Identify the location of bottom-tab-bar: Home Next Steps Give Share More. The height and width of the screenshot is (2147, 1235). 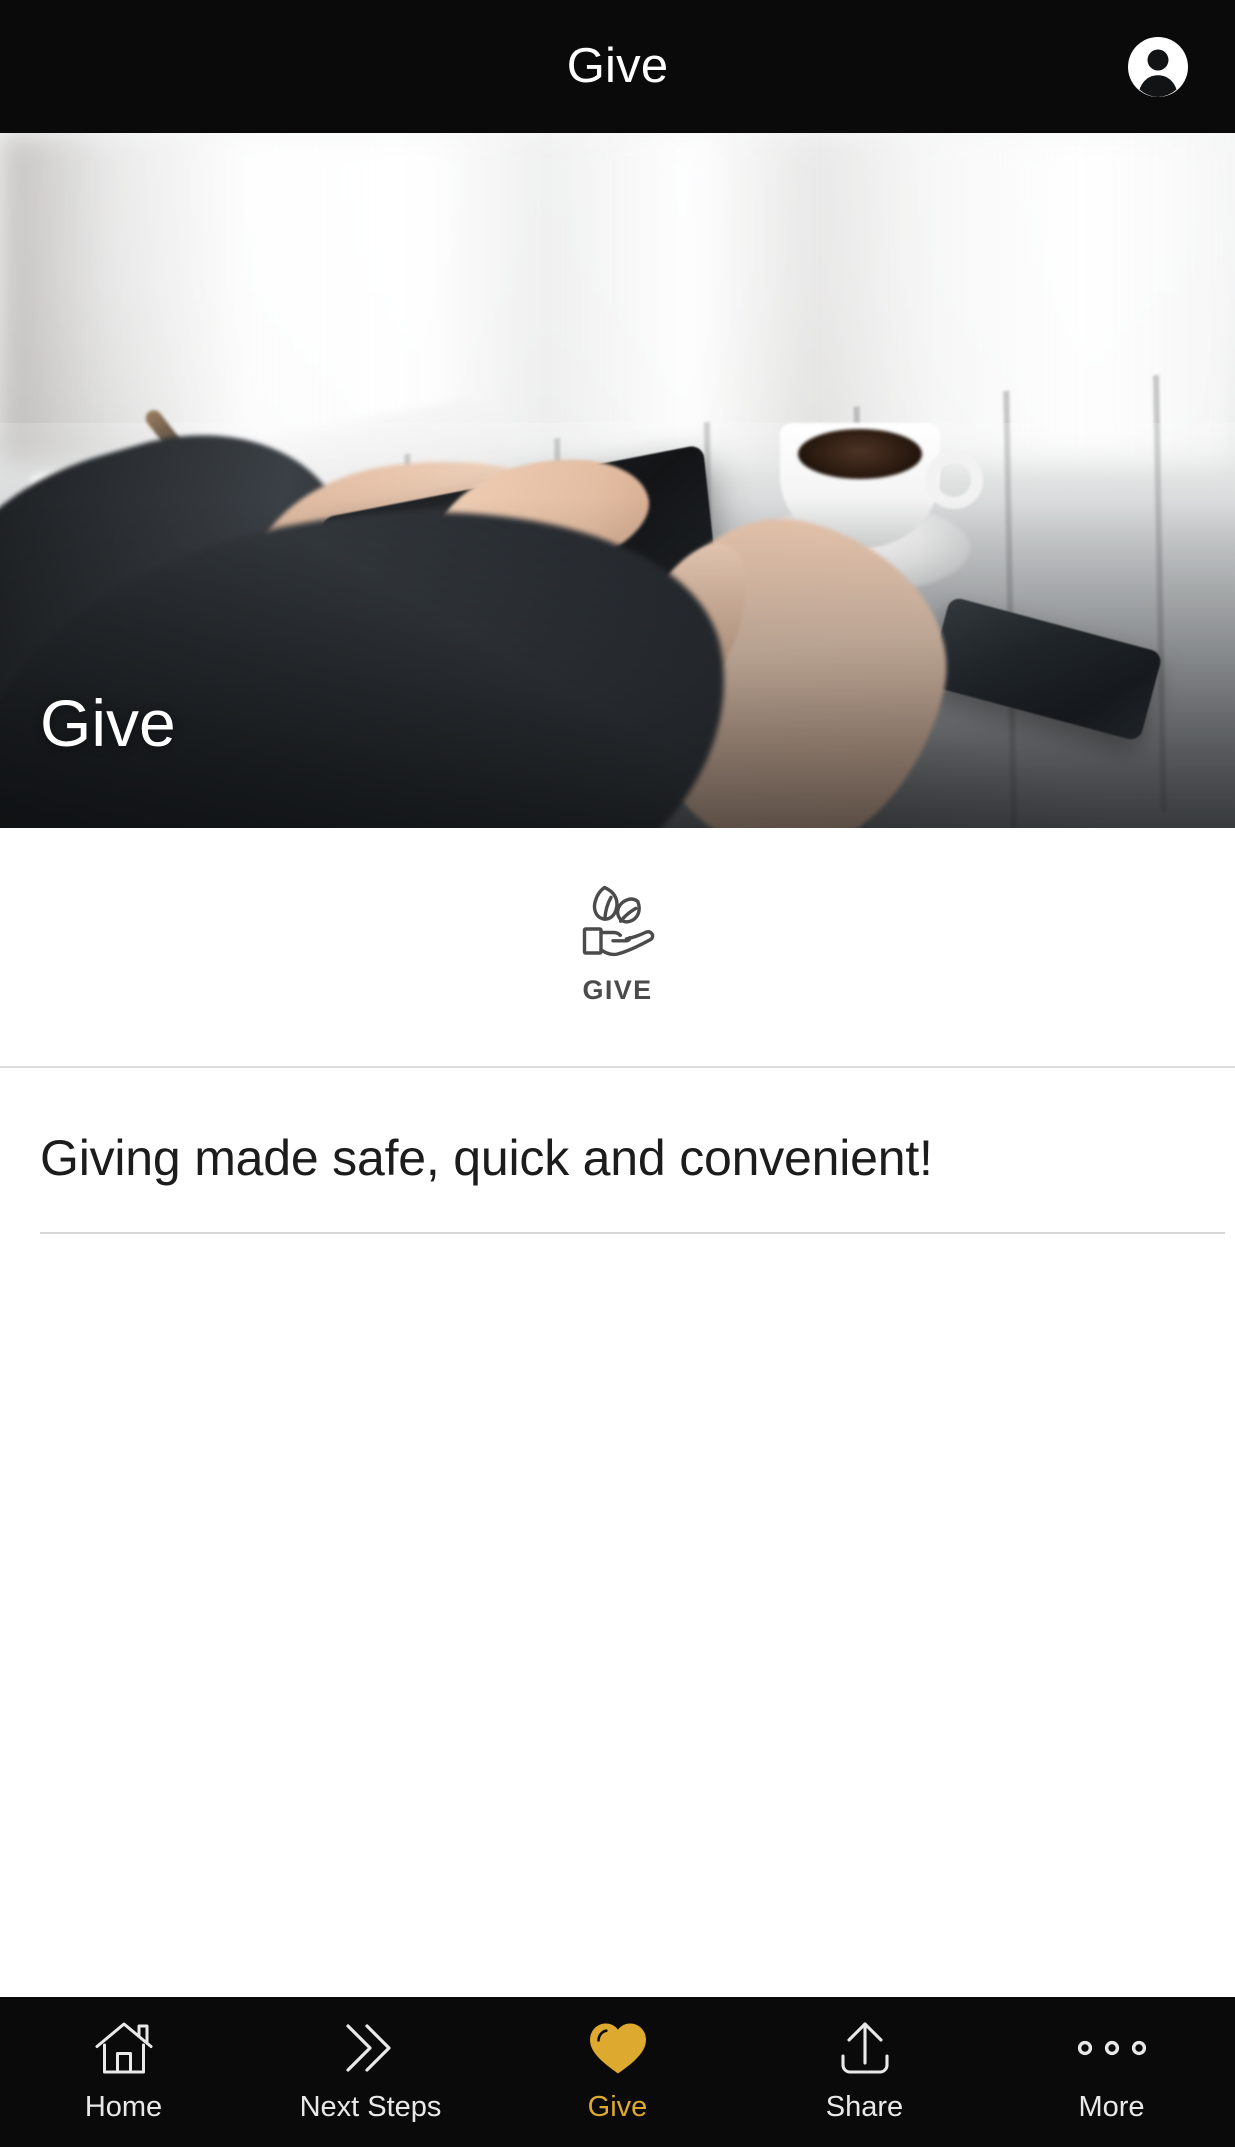
(617, 2072).